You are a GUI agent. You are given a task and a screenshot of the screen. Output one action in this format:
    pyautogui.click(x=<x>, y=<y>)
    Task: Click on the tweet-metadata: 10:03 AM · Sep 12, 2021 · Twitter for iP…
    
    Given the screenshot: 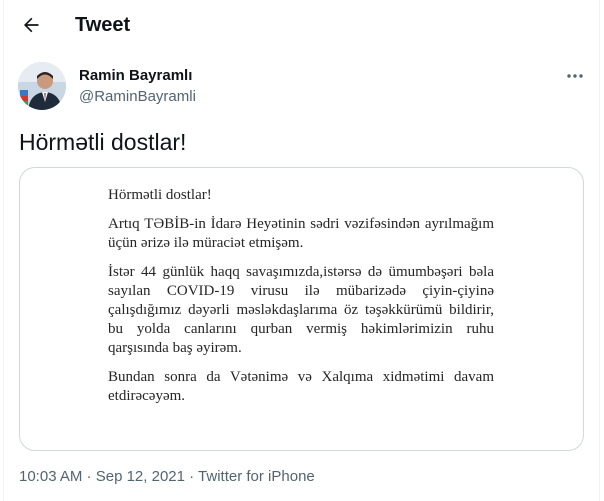 What is the action you would take?
    pyautogui.click(x=167, y=477)
    